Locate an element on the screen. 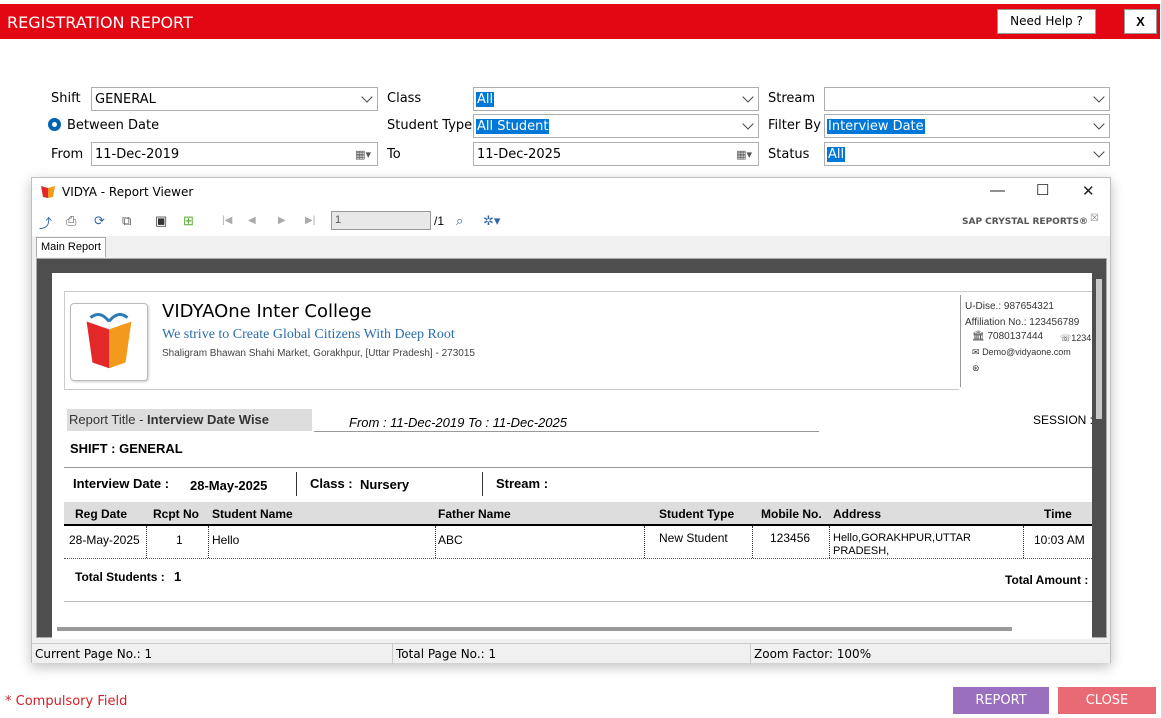 The height and width of the screenshot is (718, 1163). shift-select: GENERAL is located at coordinates (234, 99).